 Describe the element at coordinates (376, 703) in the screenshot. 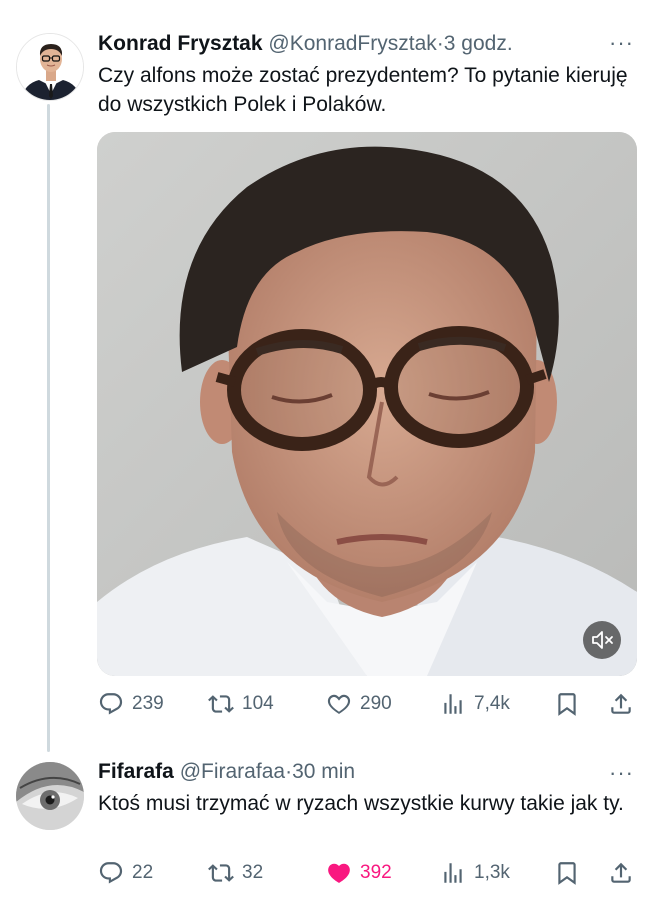

I see `like-count: 290` at that location.